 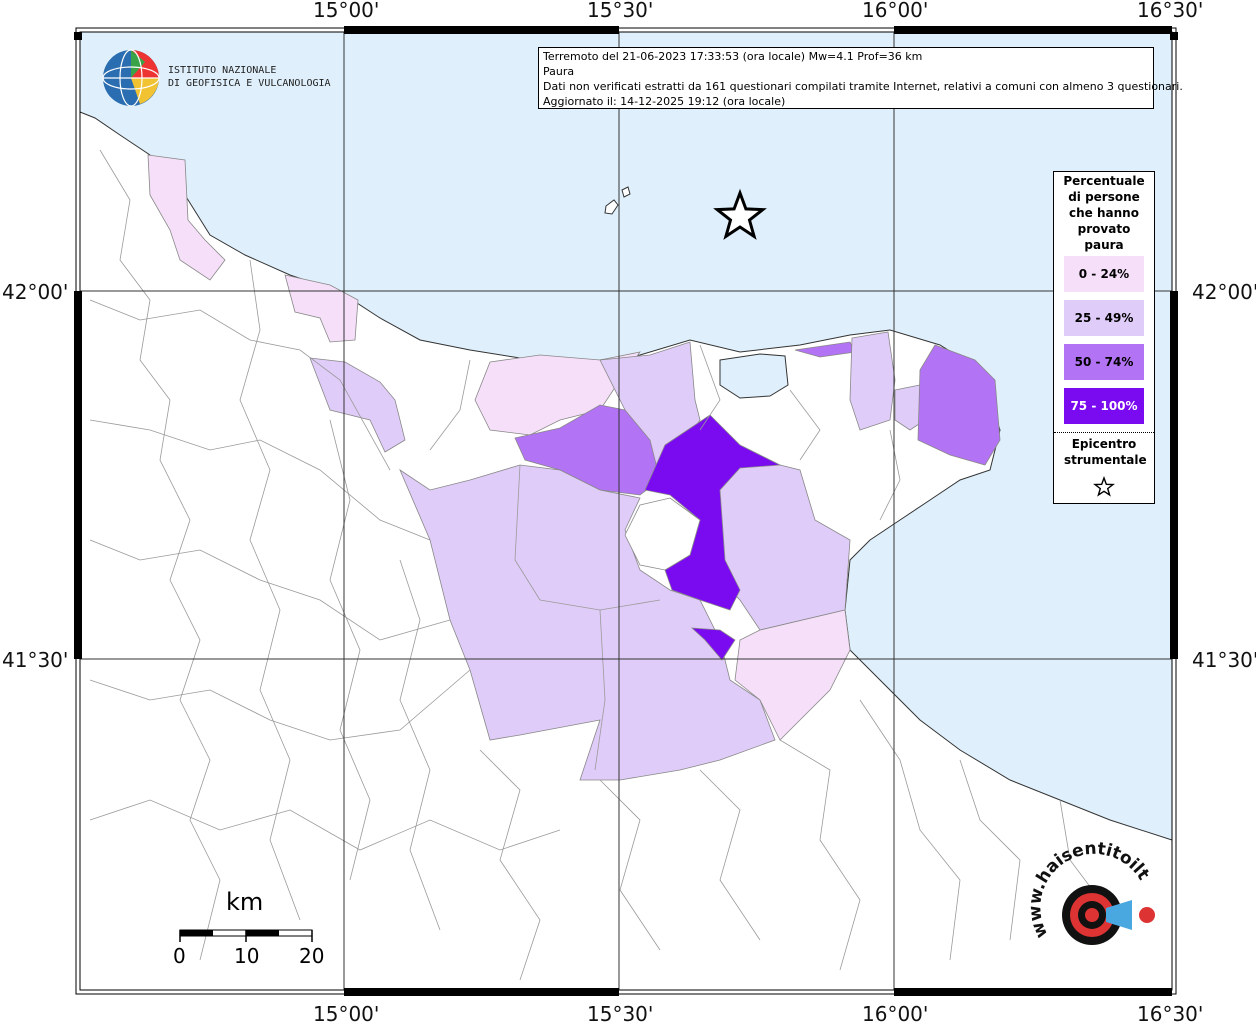 I want to click on coord-left-2: 41°30', so click(x=35, y=660).